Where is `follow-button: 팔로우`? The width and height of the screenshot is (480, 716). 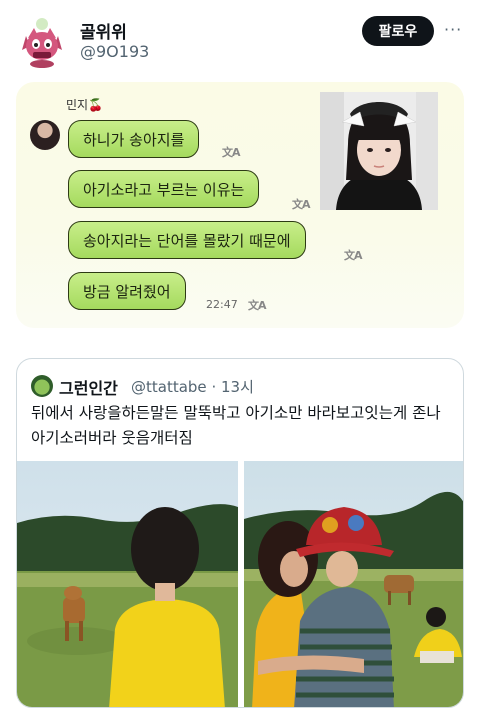 follow-button: 팔로우 is located at coordinates (398, 31).